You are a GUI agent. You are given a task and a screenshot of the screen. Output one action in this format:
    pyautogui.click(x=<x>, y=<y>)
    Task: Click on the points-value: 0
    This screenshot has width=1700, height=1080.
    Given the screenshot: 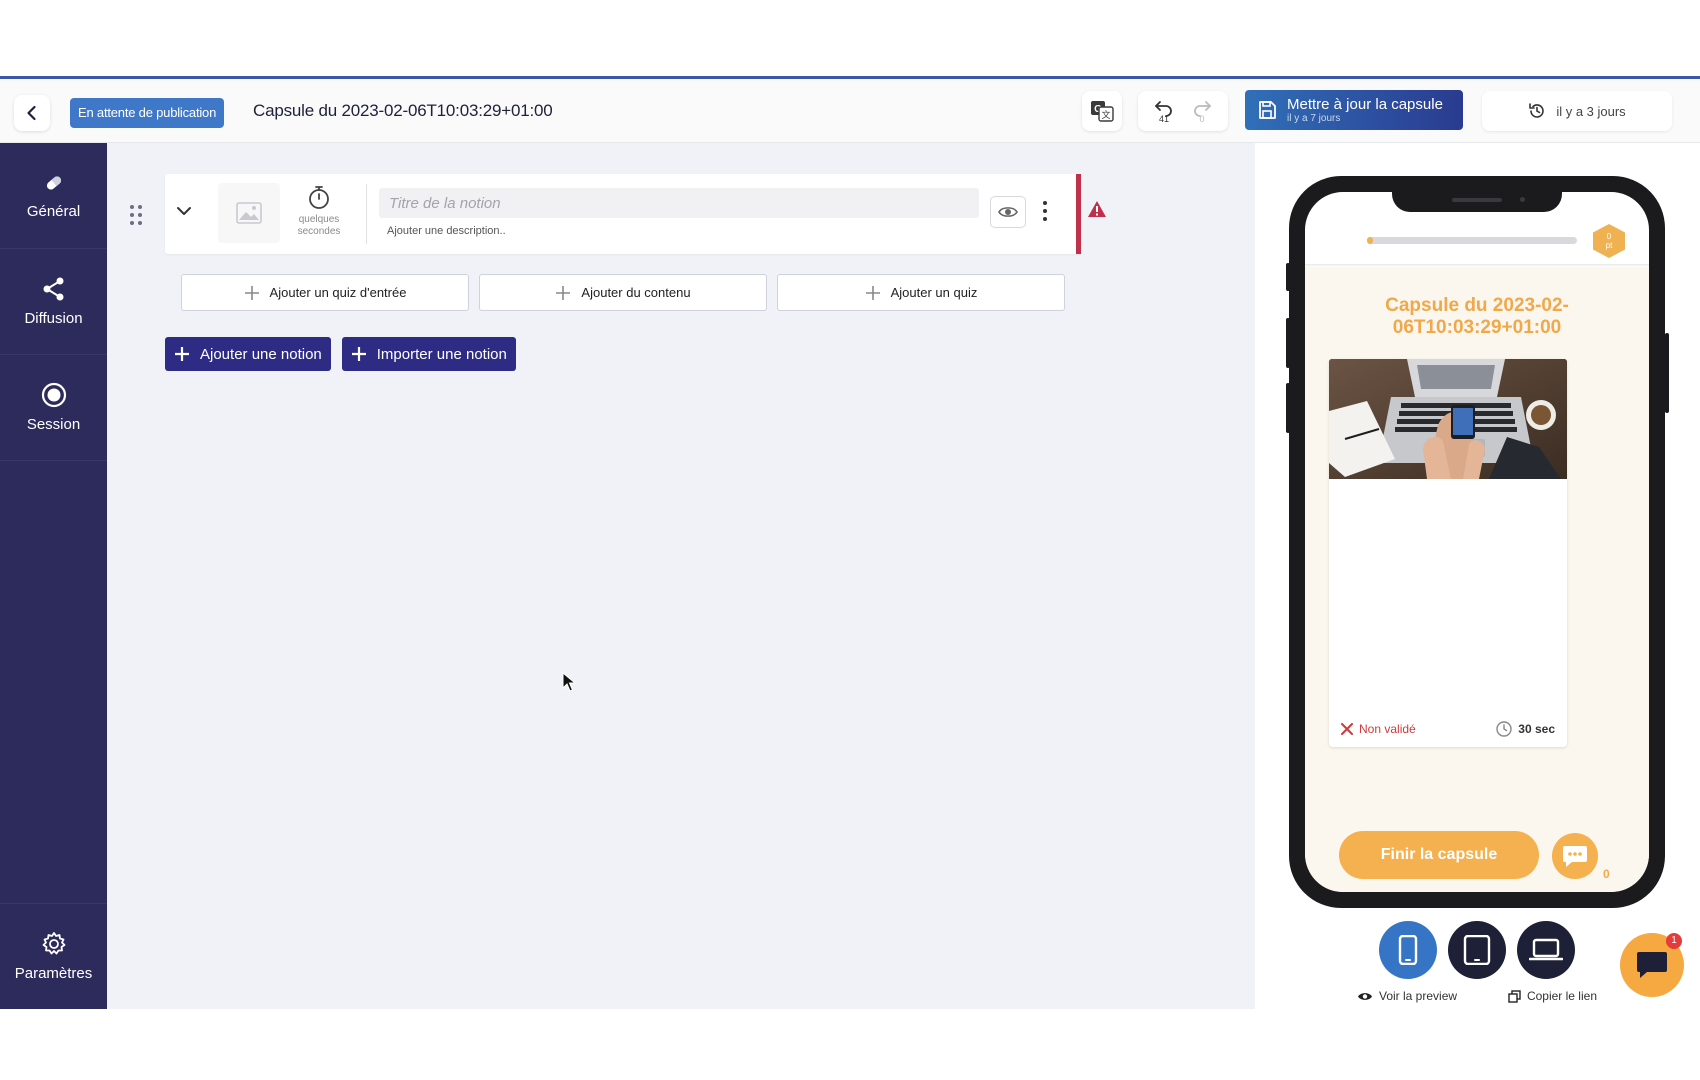 What is the action you would take?
    pyautogui.click(x=1609, y=236)
    